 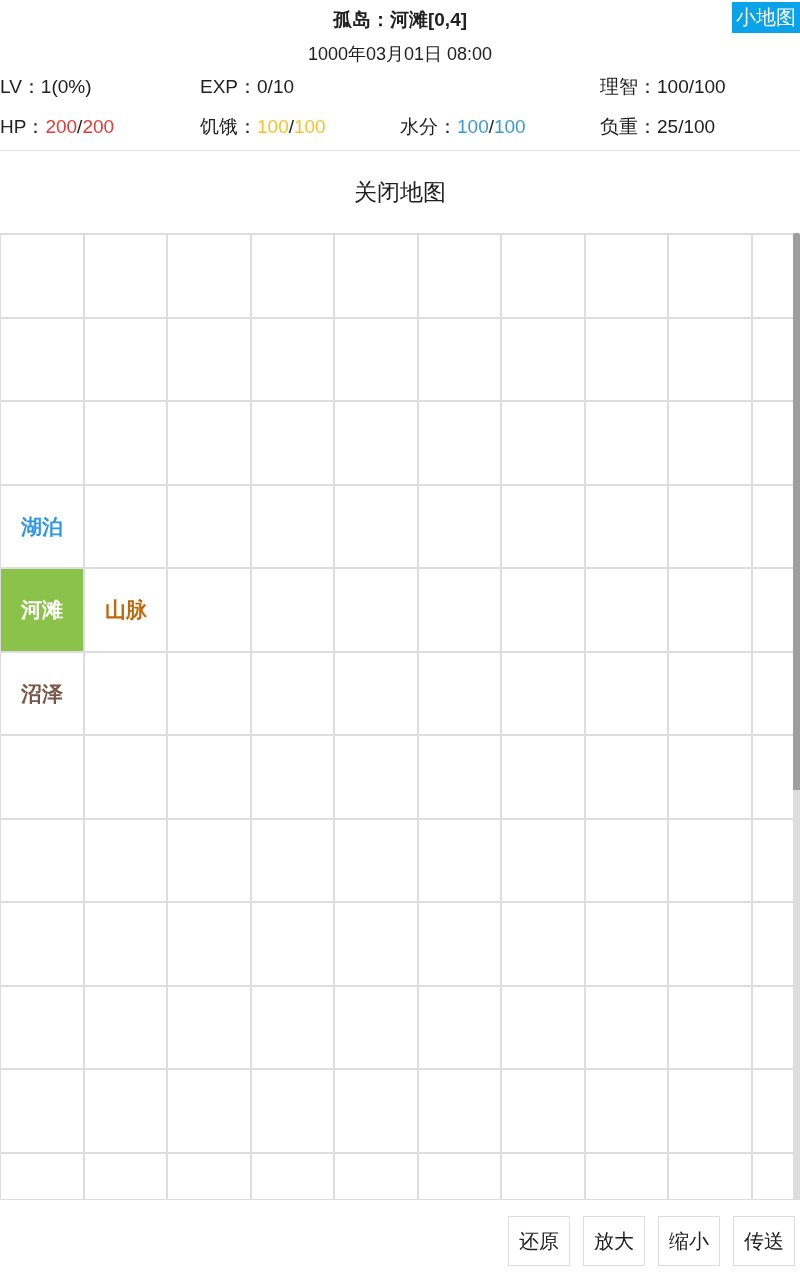 I want to click on map-action-button: 缩小, so click(x=689, y=1241).